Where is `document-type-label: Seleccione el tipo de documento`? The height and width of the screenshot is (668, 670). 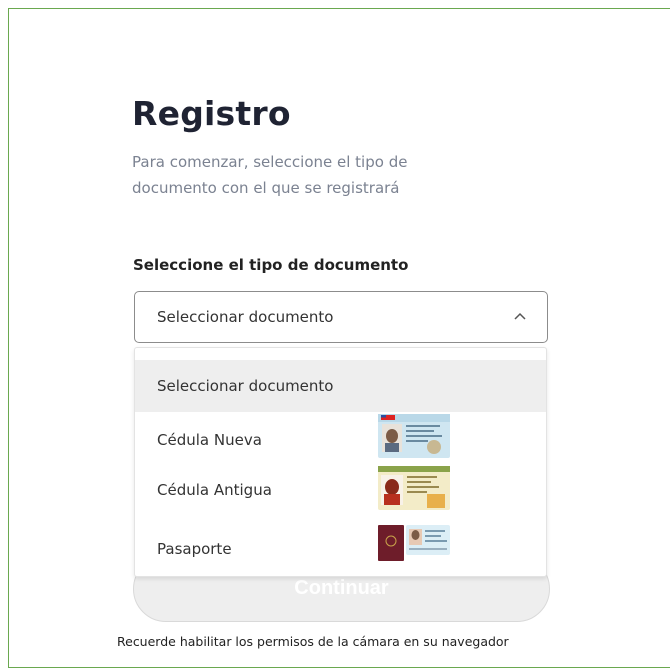 document-type-label: Seleccione el tipo de documento is located at coordinates (271, 265).